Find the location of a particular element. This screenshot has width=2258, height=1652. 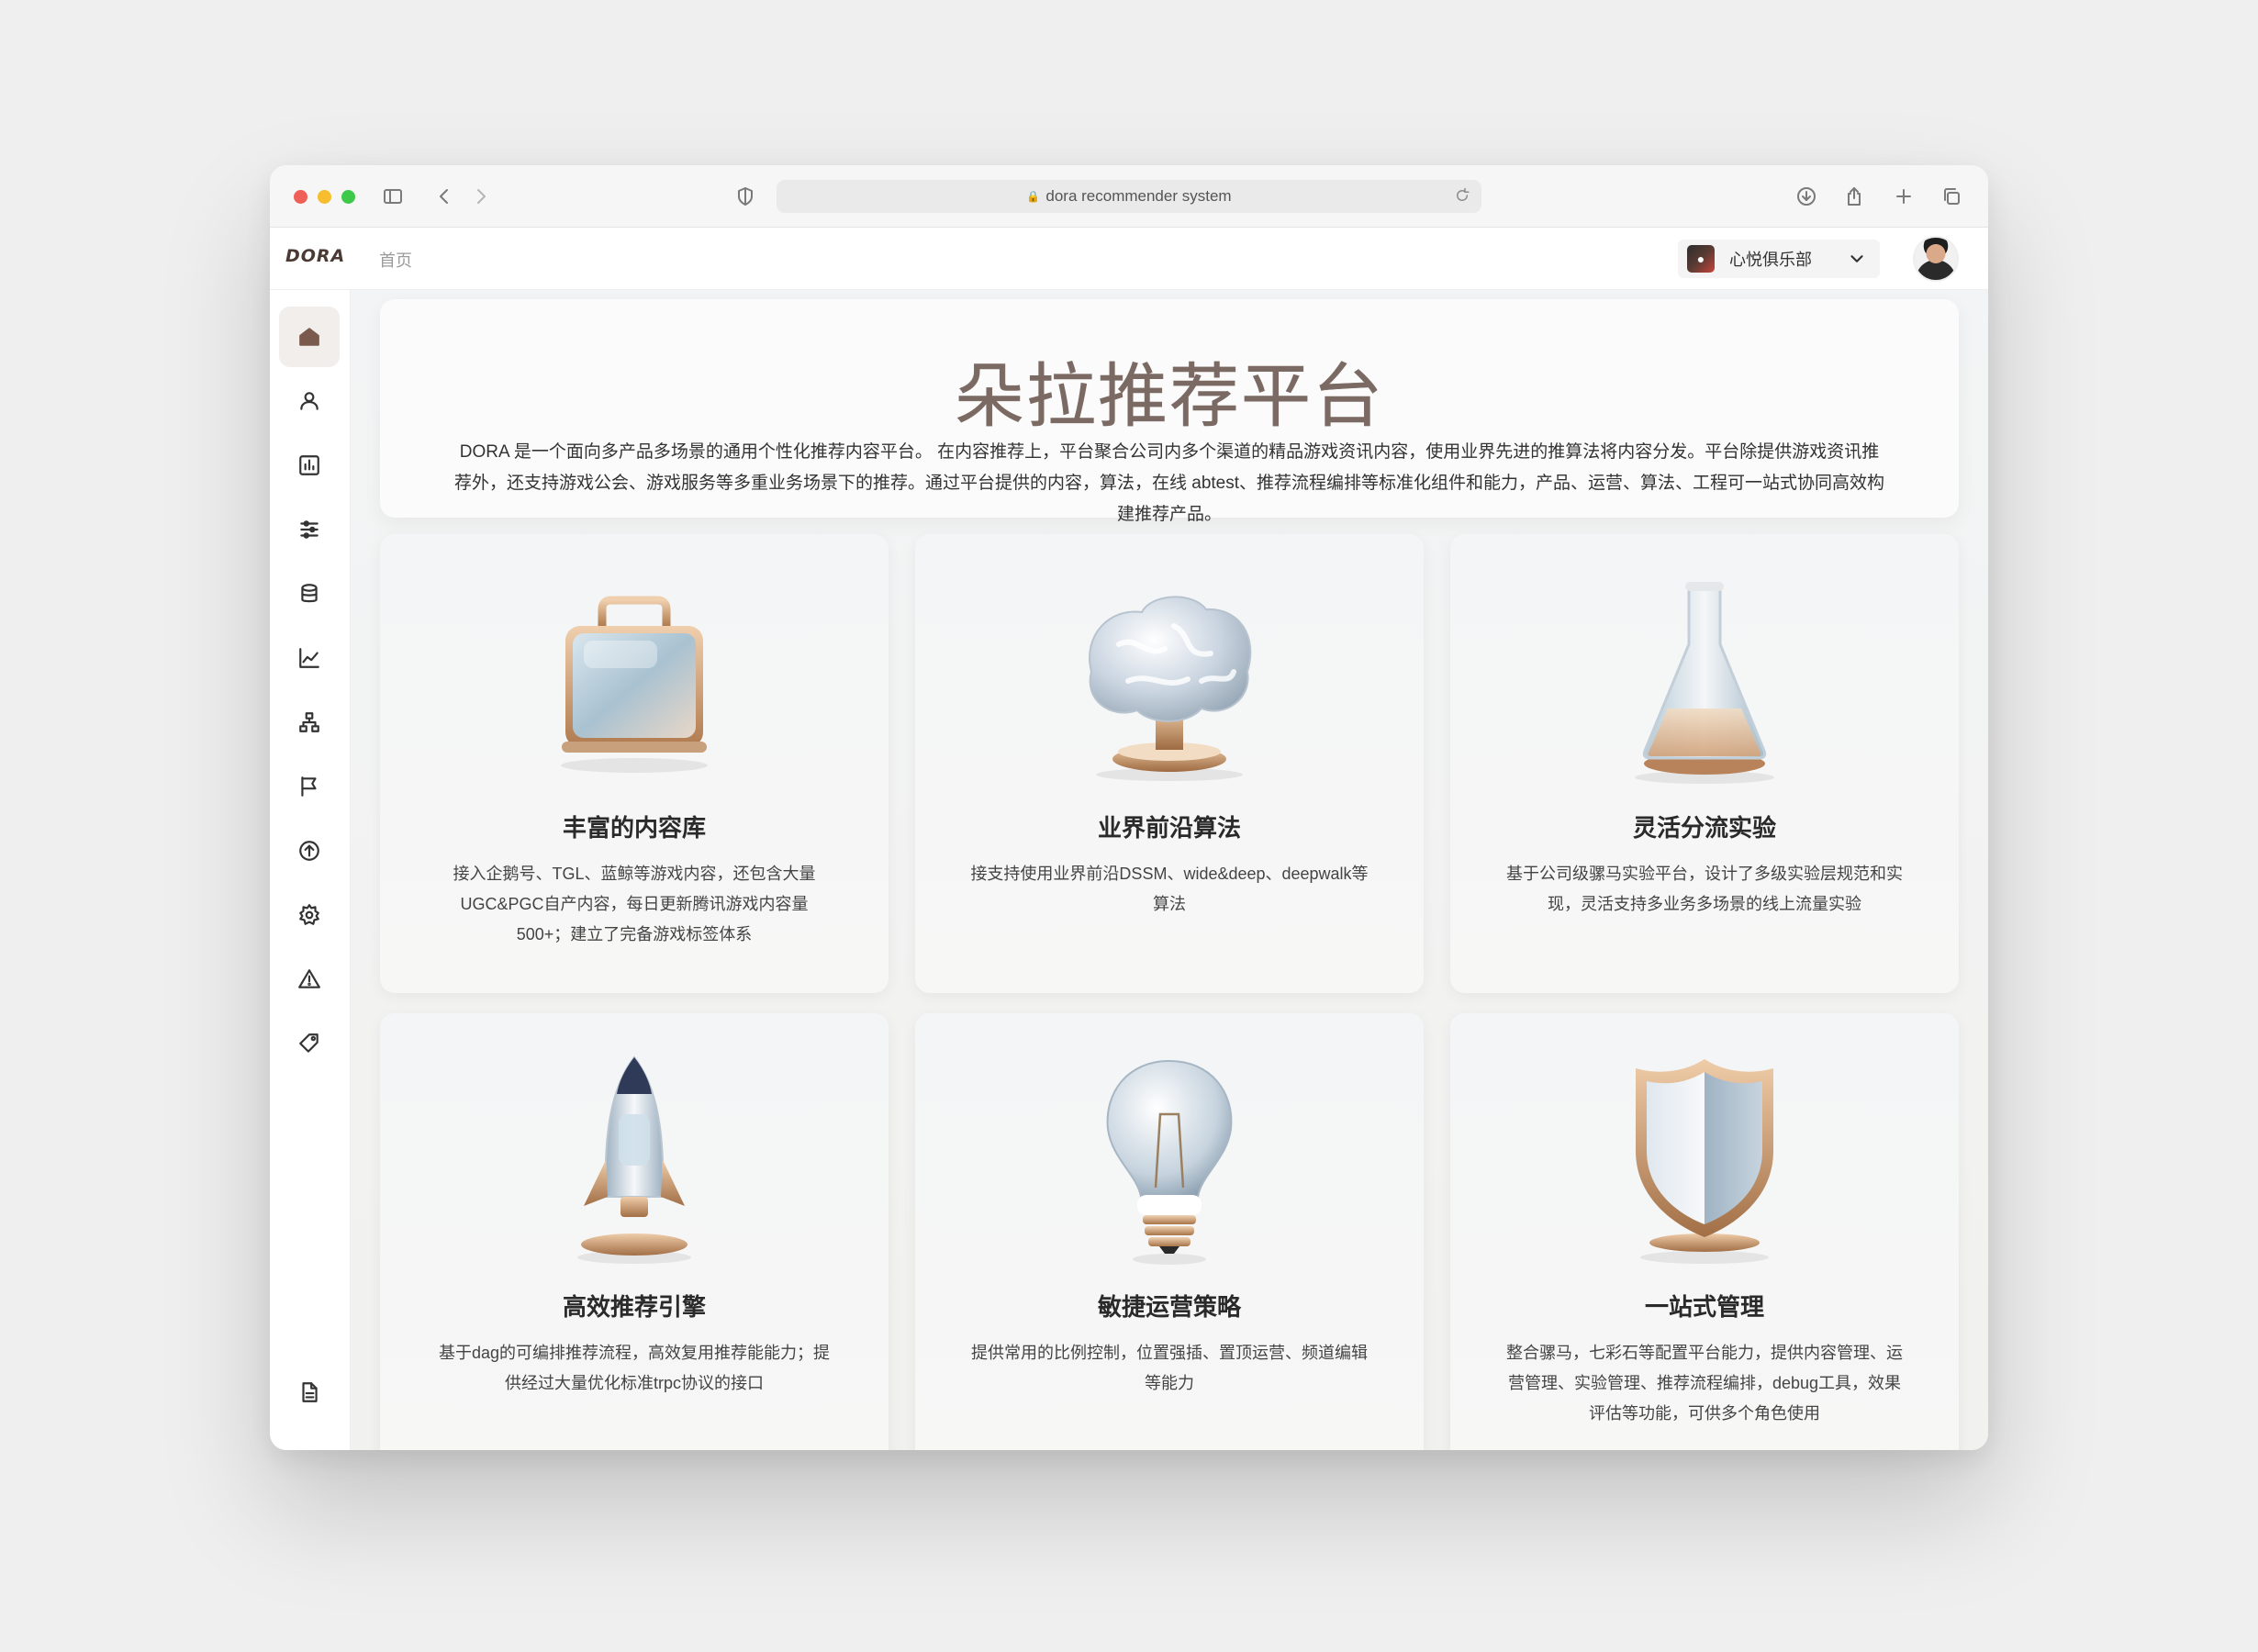

sliders-icon is located at coordinates (309, 529).